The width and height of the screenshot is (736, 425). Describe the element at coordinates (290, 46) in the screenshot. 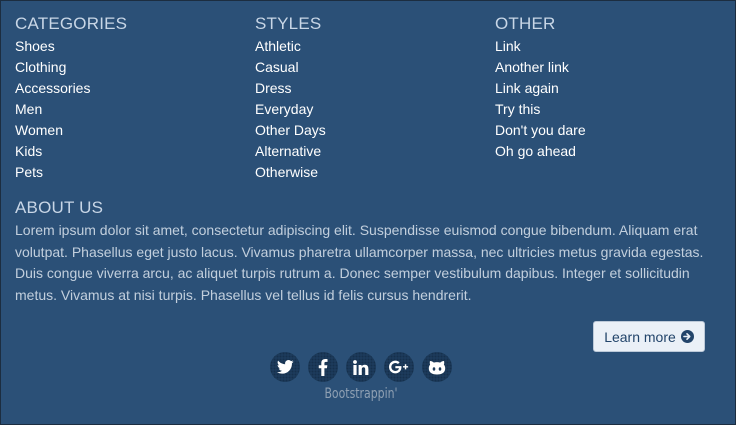

I see `link-athletic: Athletic` at that location.